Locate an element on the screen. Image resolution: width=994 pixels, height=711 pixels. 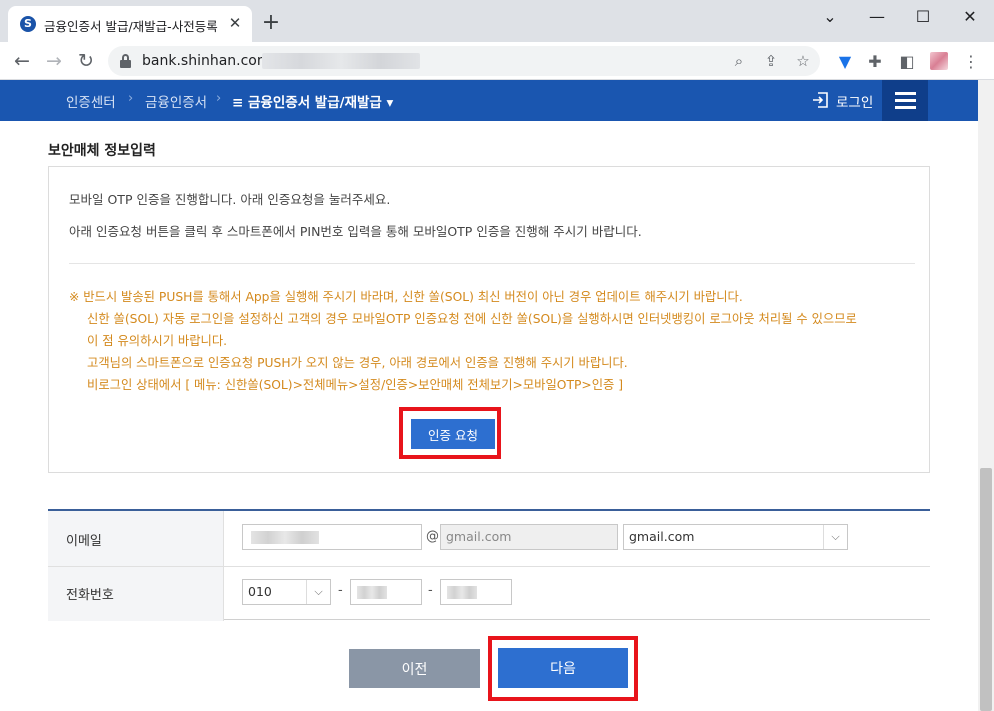
scrollbar-thumb is located at coordinates (986, 589).